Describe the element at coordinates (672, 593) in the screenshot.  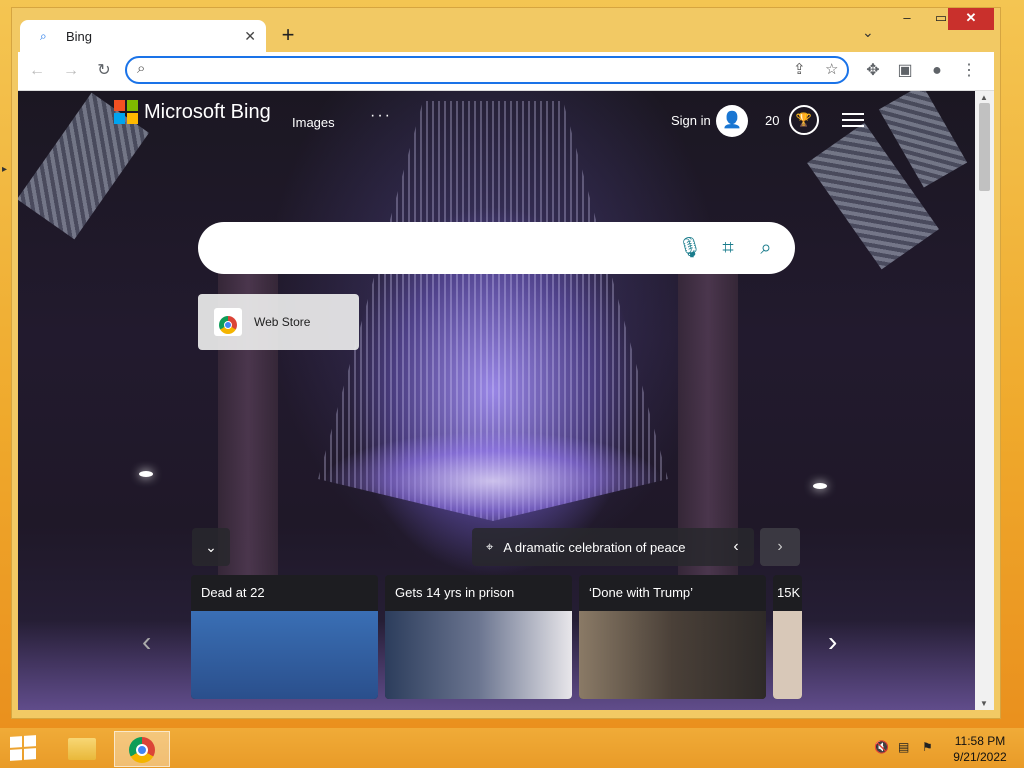
I see `news-headline: ‘Done with Trump’` at that location.